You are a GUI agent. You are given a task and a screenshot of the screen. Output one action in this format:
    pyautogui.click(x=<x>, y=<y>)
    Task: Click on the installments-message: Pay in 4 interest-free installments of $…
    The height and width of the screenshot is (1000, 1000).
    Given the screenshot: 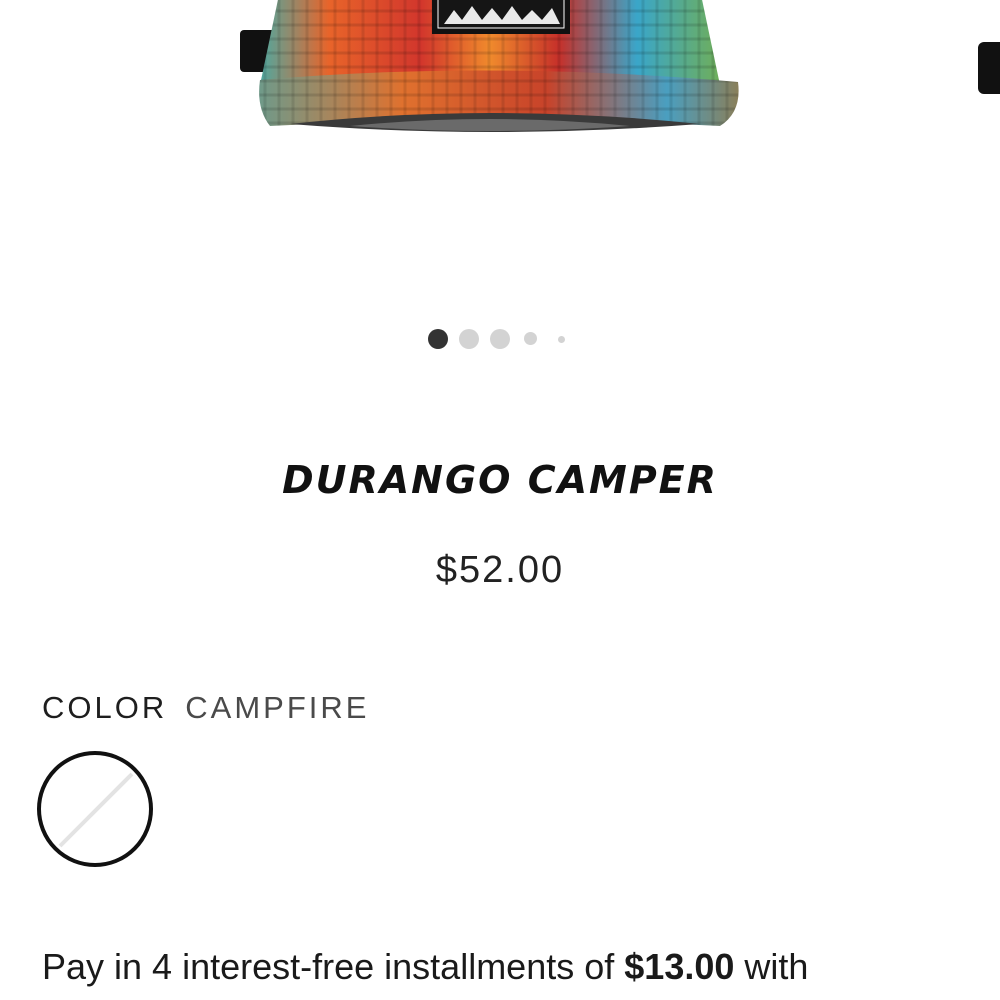 What is the action you would take?
    pyautogui.click(x=425, y=967)
    